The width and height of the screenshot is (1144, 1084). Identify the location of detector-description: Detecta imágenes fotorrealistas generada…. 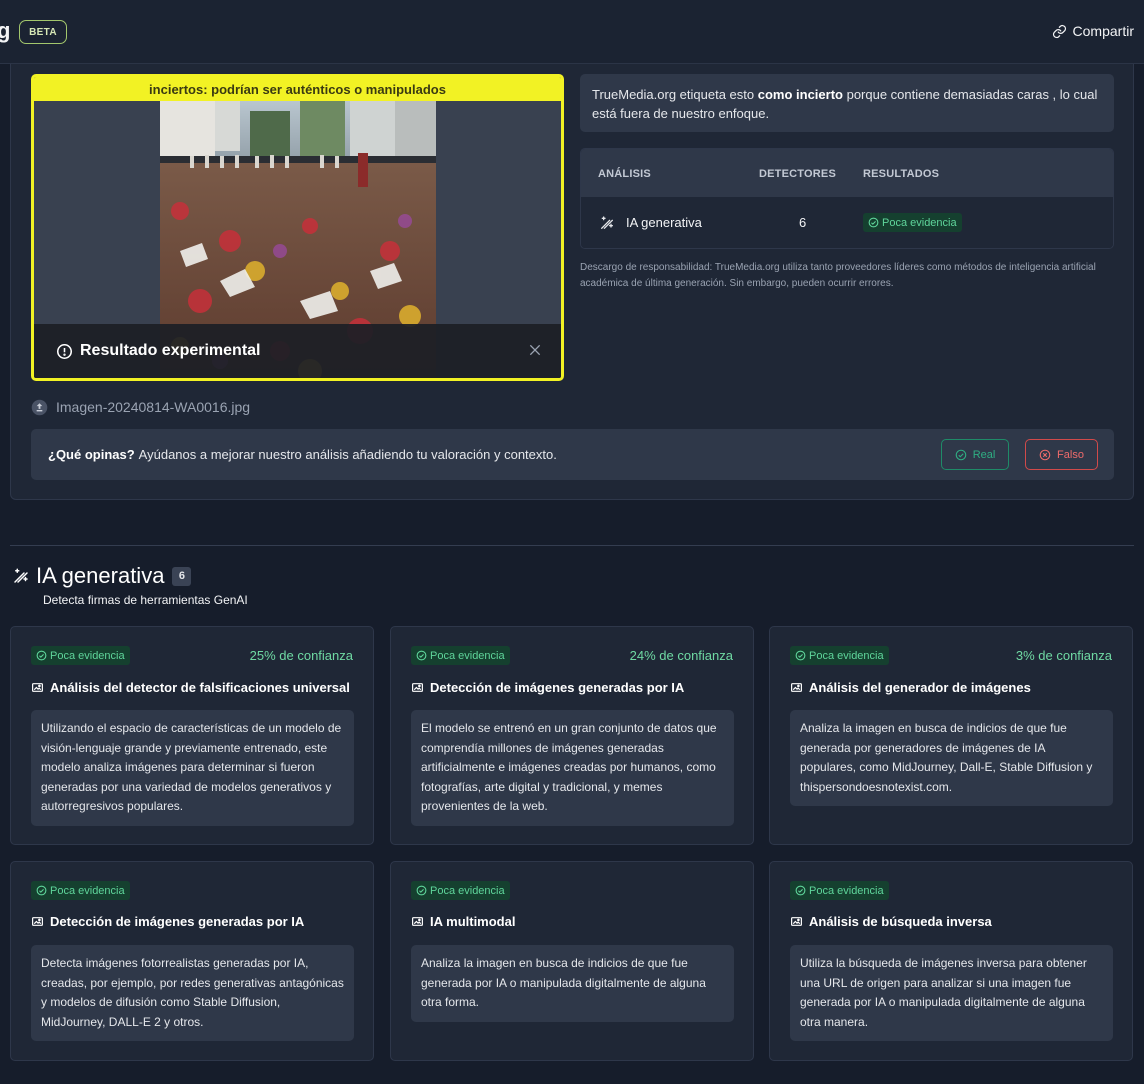
(192, 993).